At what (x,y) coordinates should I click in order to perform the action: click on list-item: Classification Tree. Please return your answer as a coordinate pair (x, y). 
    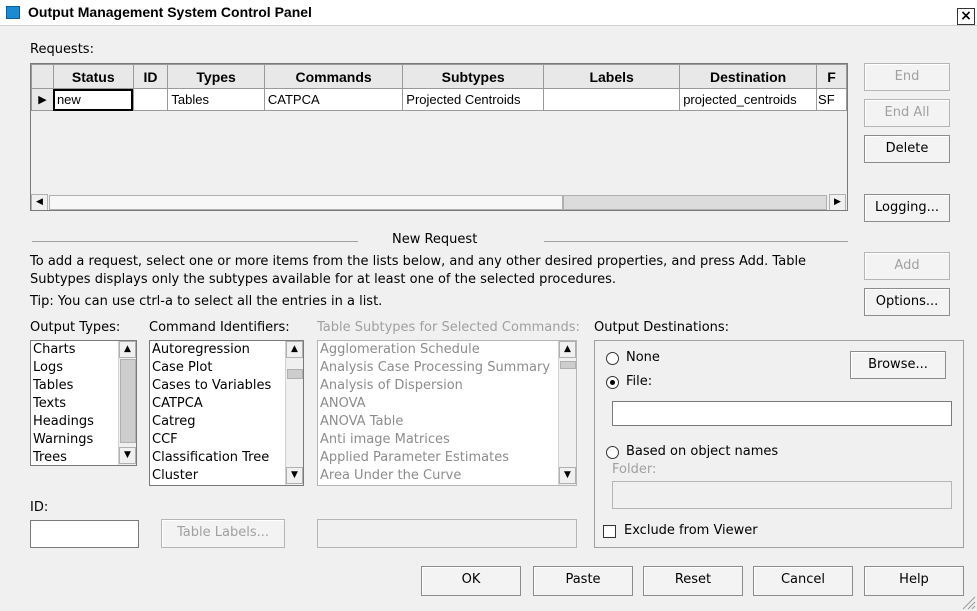
    Looking at the image, I should click on (226, 458).